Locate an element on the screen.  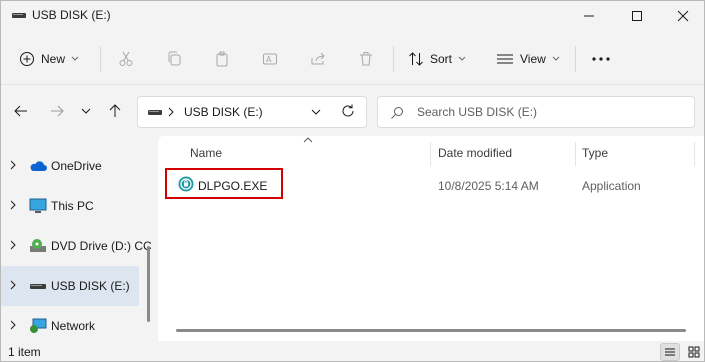
trash-icon is located at coordinates (366, 59).